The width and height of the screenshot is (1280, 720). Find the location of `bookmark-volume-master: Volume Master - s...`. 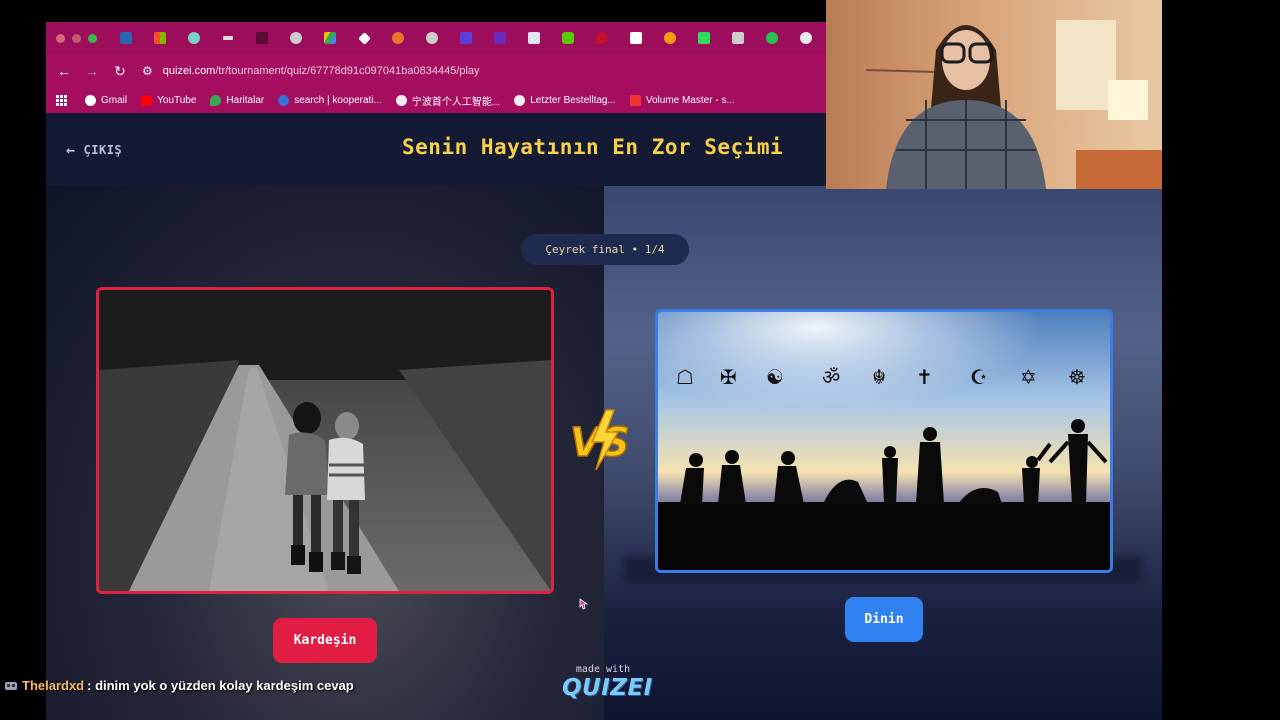

bookmark-volume-master: Volume Master - s... is located at coordinates (682, 100).